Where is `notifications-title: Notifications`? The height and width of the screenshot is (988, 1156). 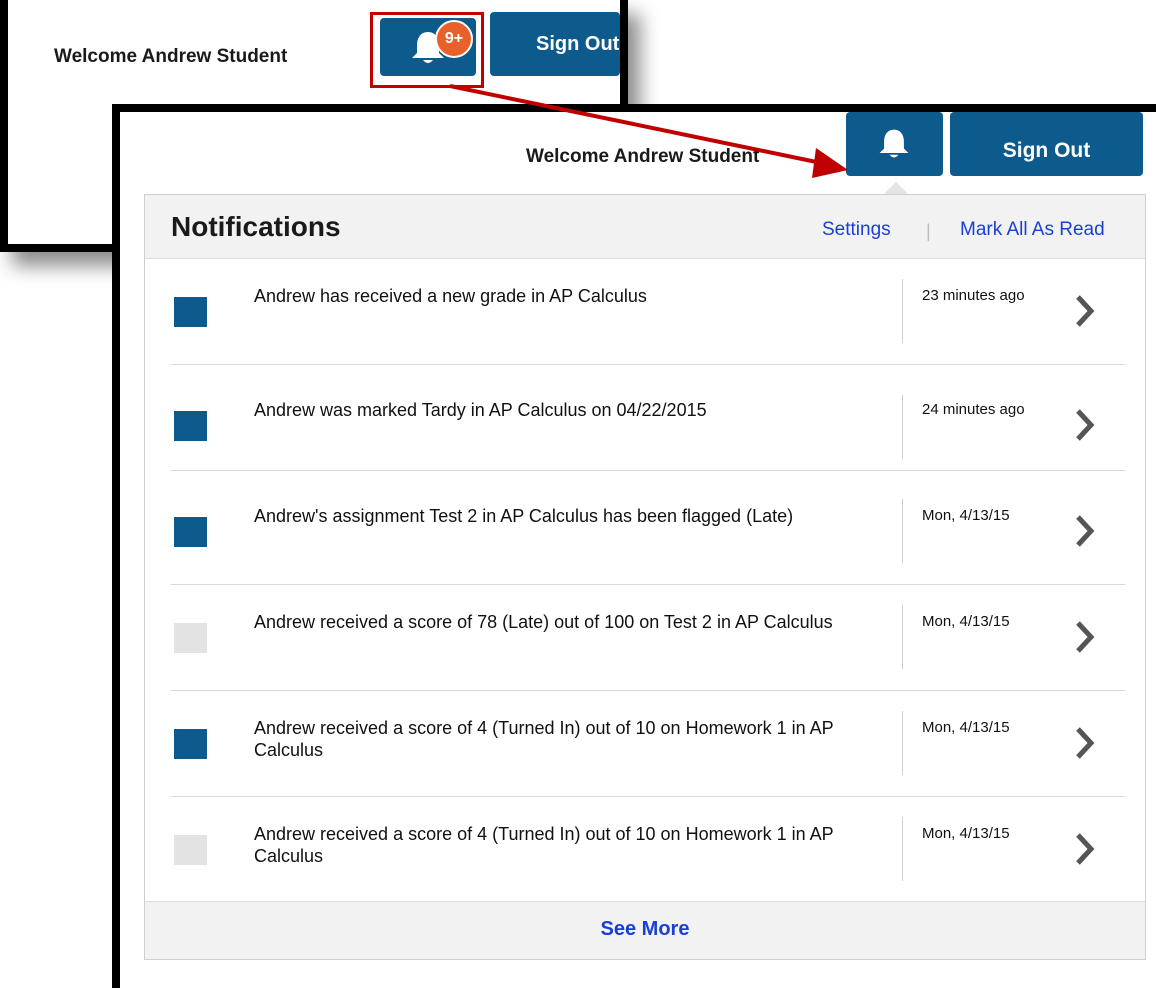
notifications-title: Notifications is located at coordinates (256, 226).